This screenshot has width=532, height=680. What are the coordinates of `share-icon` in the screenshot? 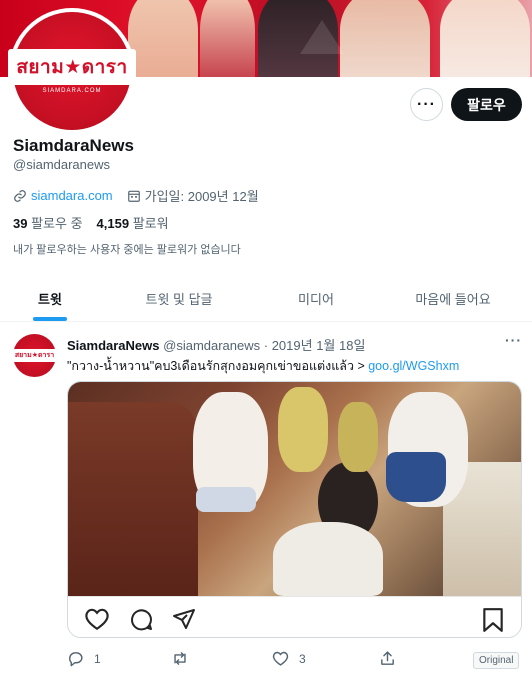 It's located at (387, 658).